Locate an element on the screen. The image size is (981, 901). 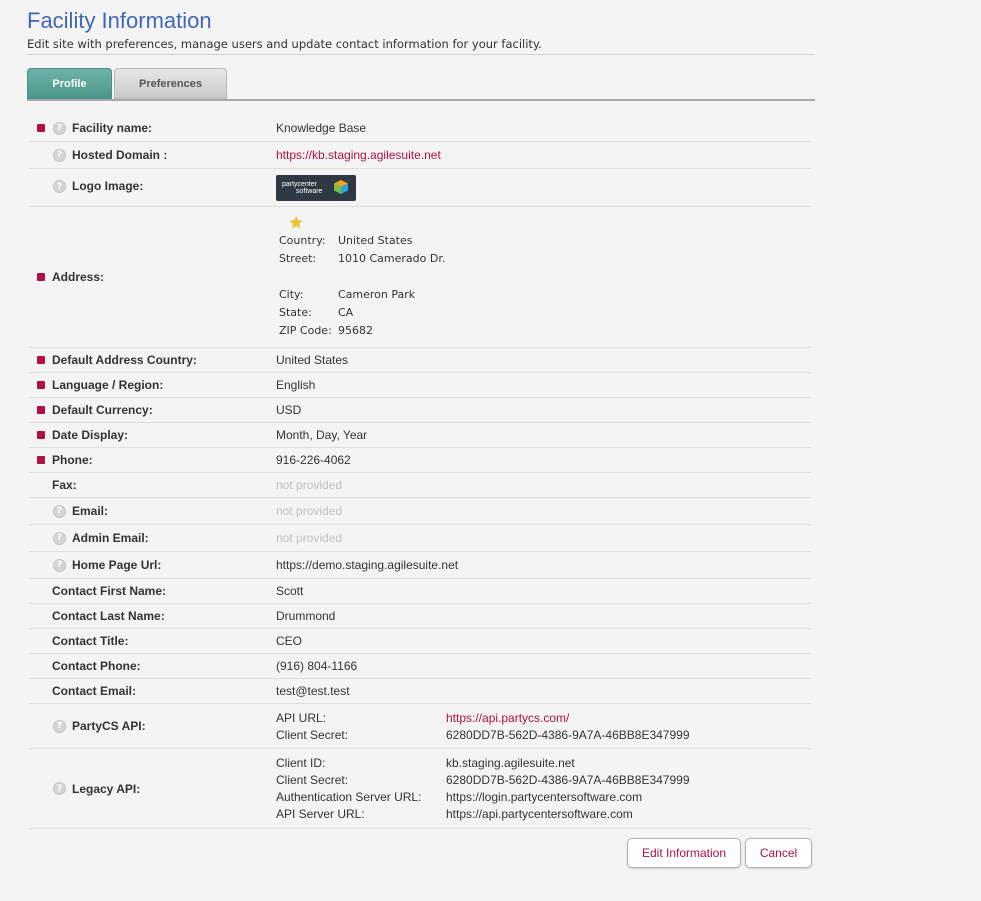
contact-first-name-value: Scott is located at coordinates (290, 591).